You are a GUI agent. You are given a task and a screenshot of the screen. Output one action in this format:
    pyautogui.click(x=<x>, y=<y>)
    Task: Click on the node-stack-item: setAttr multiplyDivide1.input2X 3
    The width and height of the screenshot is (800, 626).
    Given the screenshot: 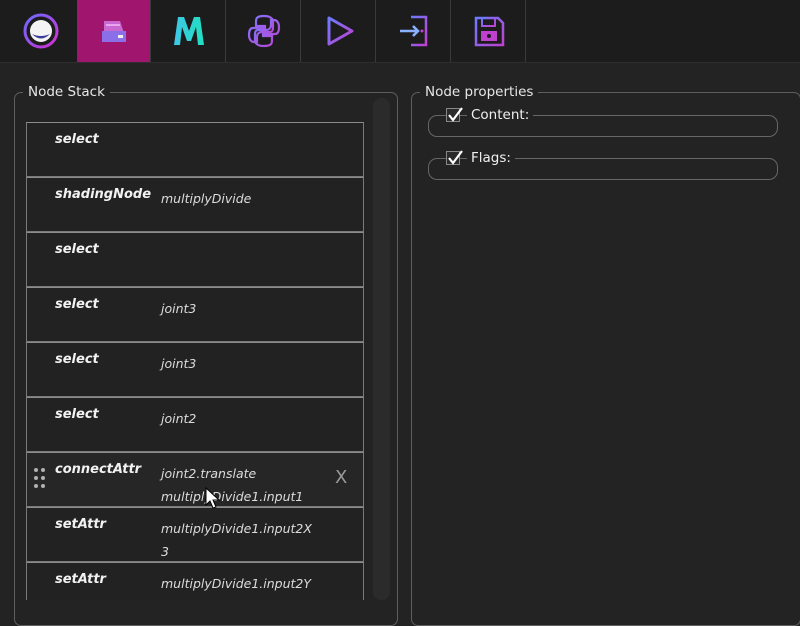 What is the action you would take?
    pyautogui.click(x=195, y=534)
    